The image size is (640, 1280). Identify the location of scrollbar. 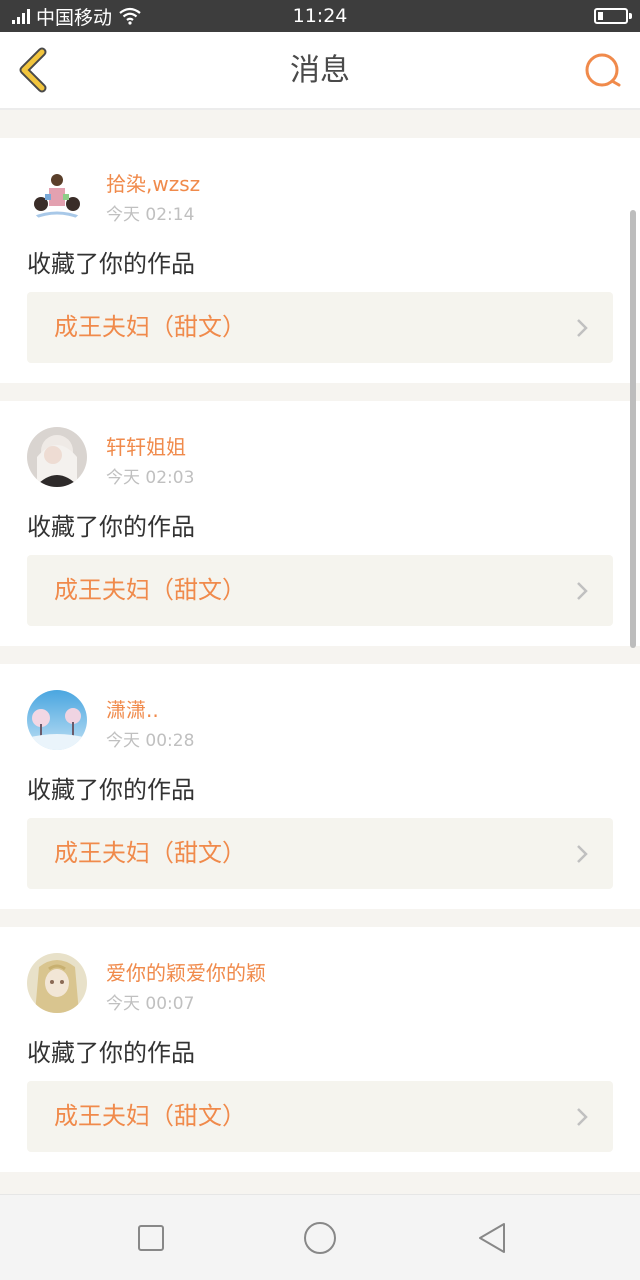
(633, 429).